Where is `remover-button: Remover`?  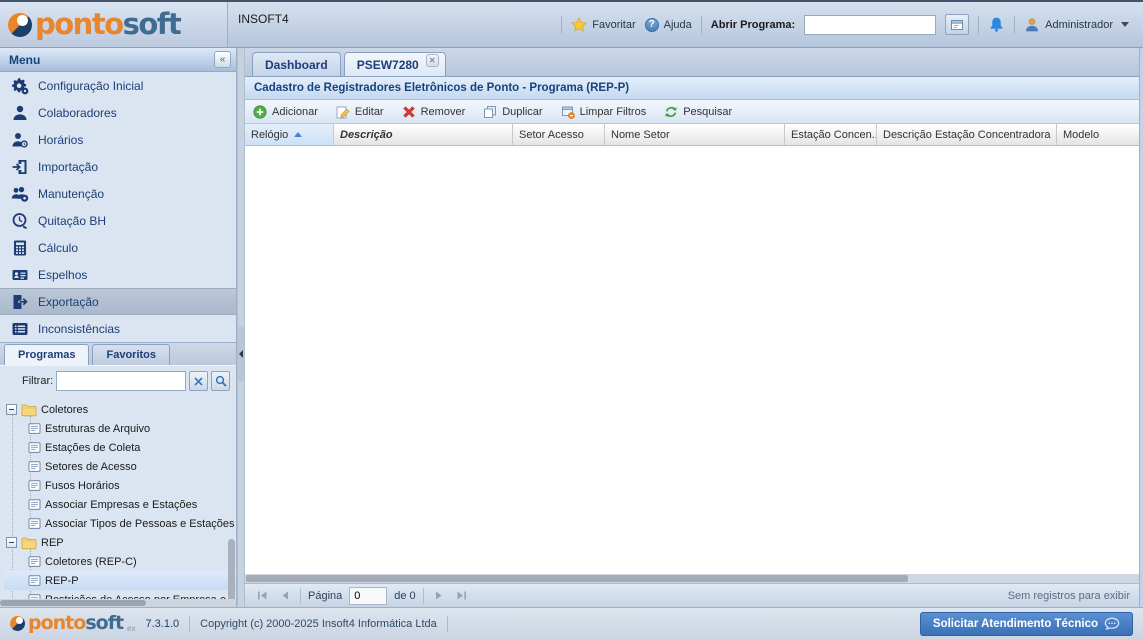 remover-button: Remover is located at coordinates (434, 112).